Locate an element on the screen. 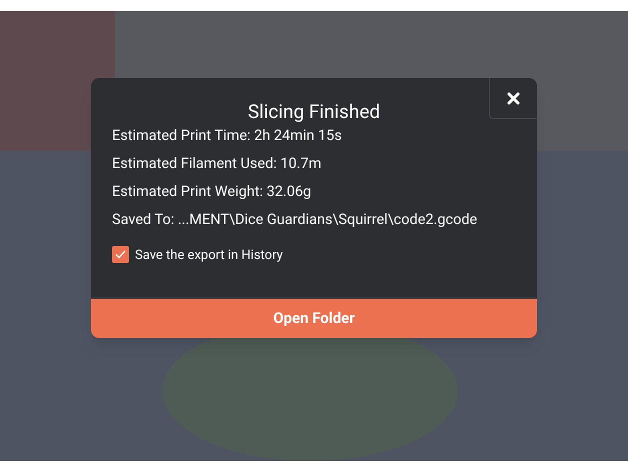 This screenshot has height=472, width=628. close-icon is located at coordinates (513, 98).